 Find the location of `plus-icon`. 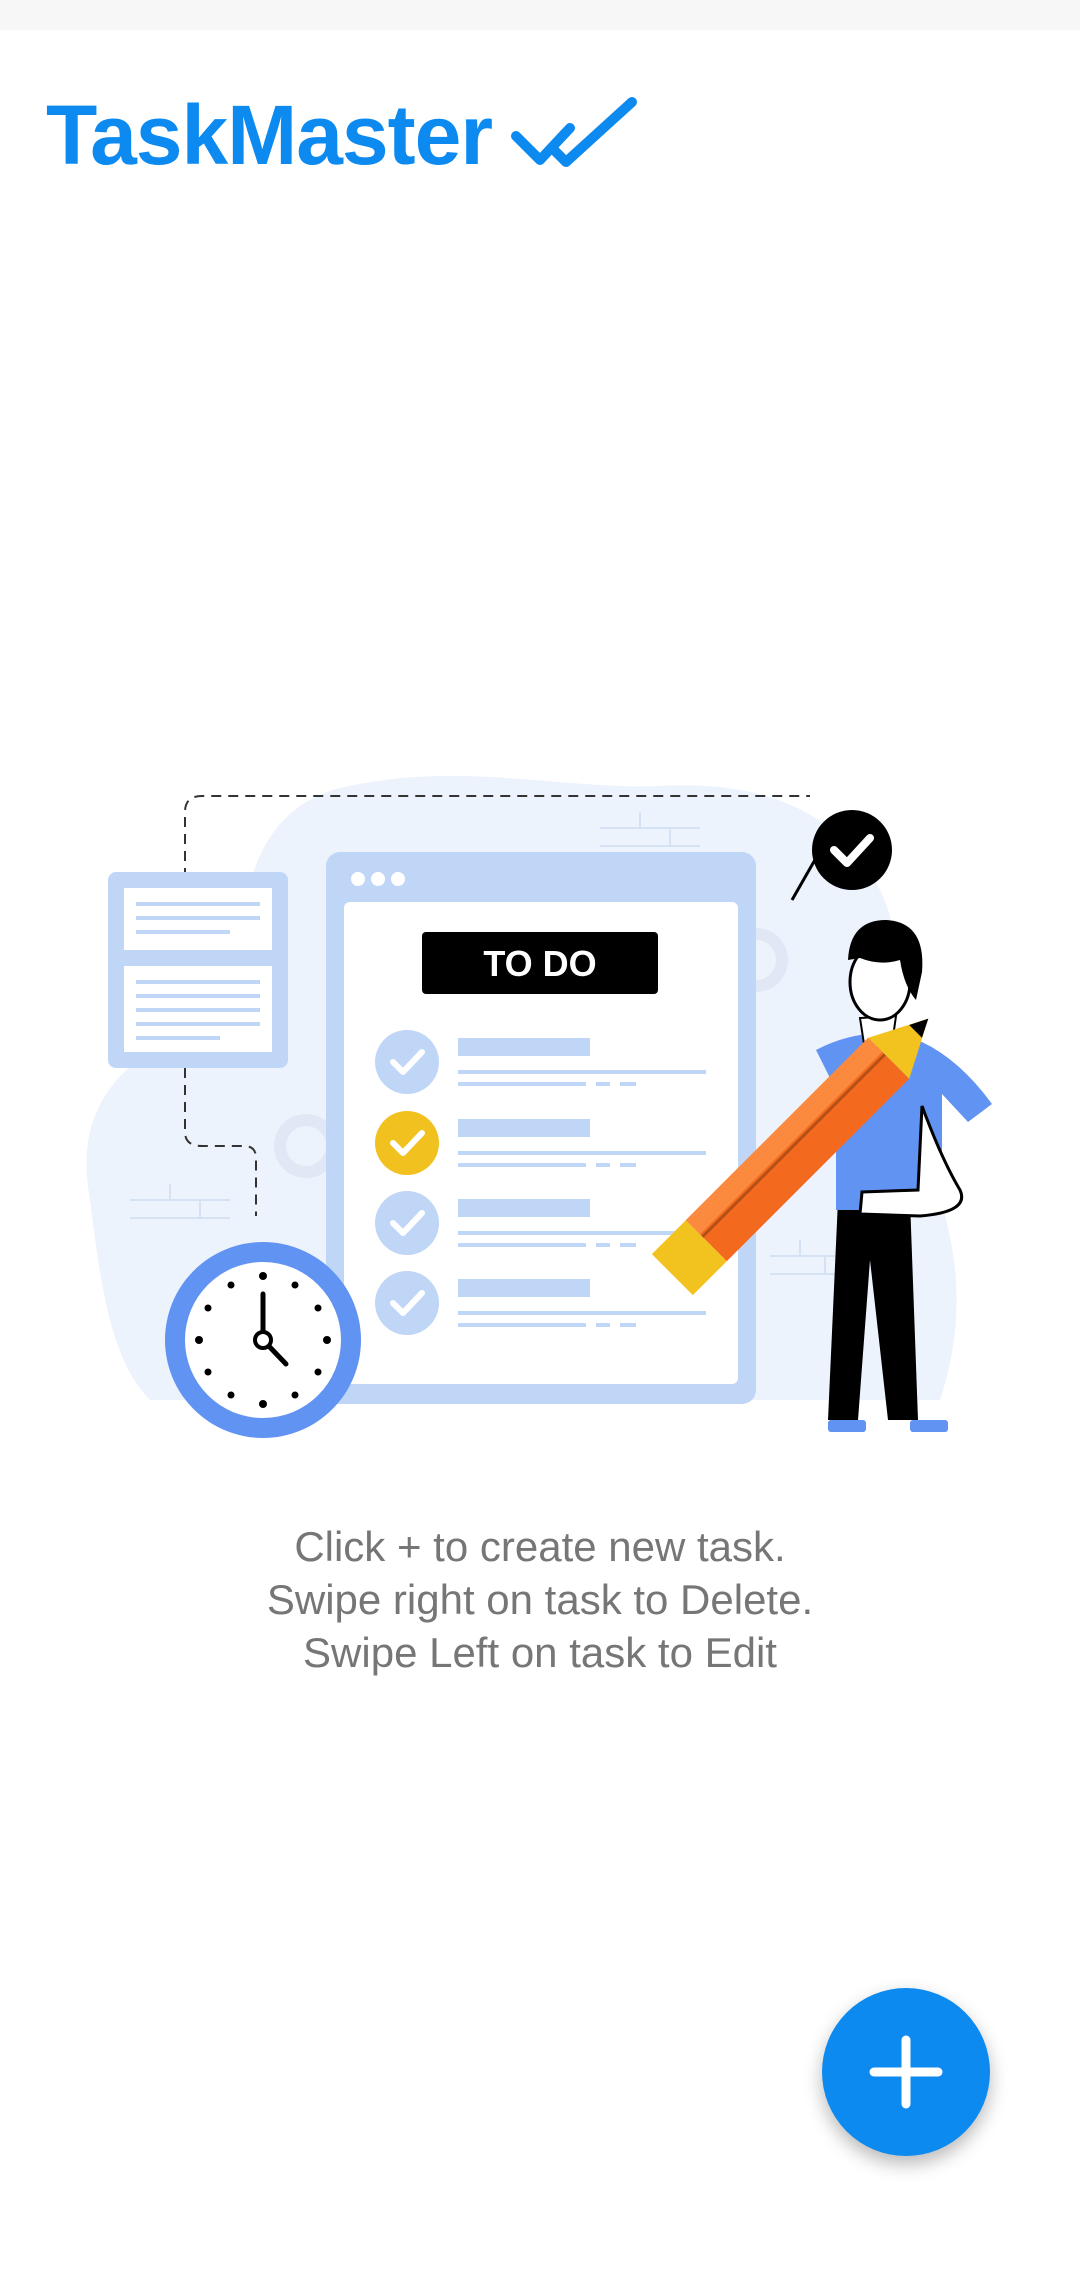

plus-icon is located at coordinates (906, 2072).